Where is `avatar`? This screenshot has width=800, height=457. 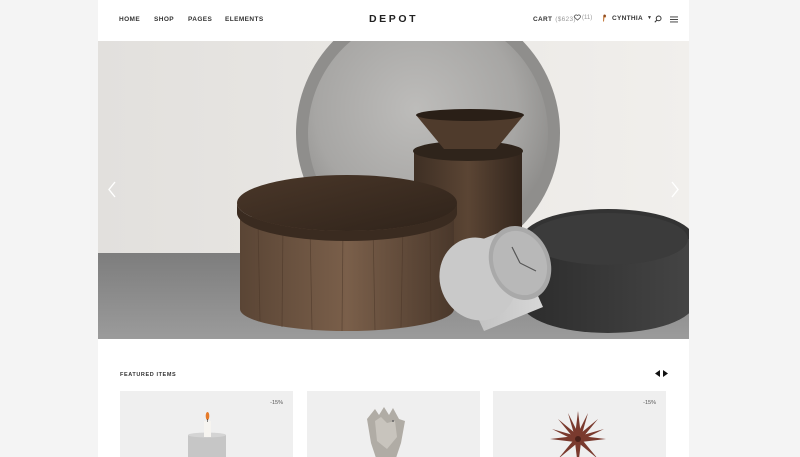 avatar is located at coordinates (605, 18).